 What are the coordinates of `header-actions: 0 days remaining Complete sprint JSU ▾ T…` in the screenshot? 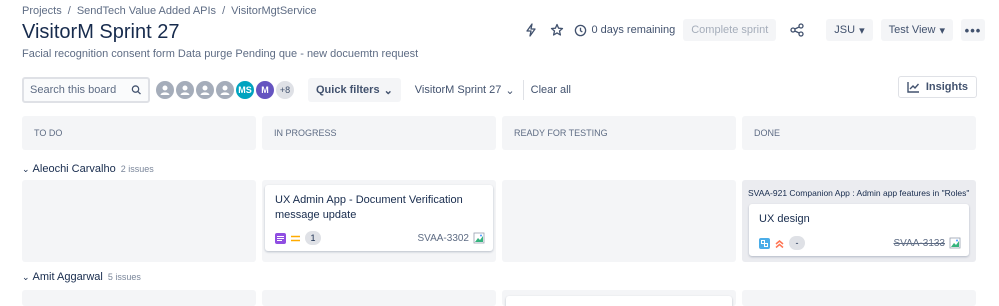 It's located at (751, 30).